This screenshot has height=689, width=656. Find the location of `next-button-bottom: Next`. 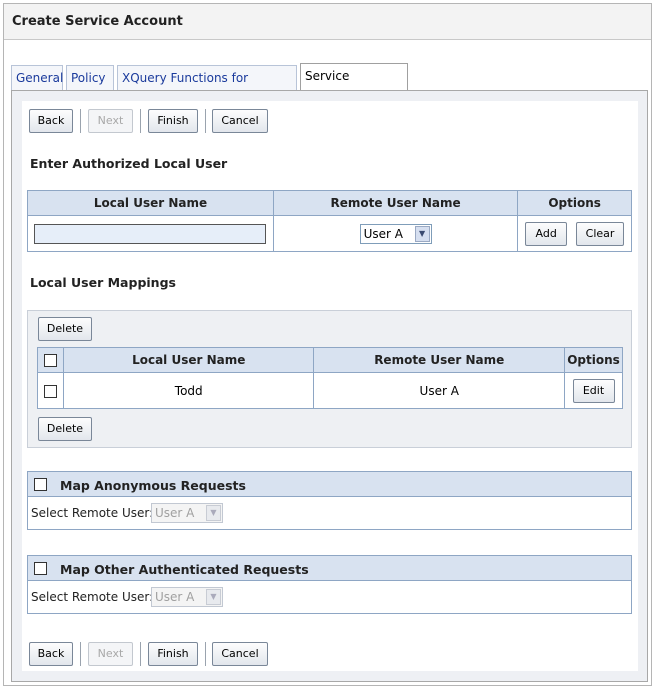

next-button-bottom: Next is located at coordinates (110, 654).